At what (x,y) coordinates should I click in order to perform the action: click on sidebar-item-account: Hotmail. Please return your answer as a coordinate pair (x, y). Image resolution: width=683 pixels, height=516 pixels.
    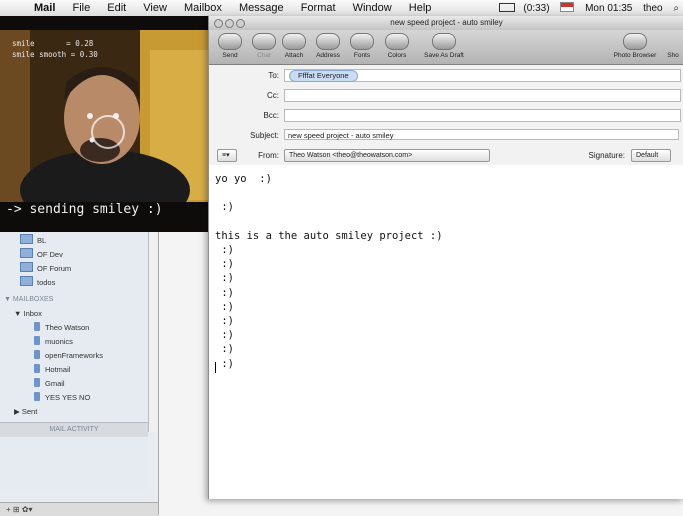
    Looking at the image, I should click on (52, 369).